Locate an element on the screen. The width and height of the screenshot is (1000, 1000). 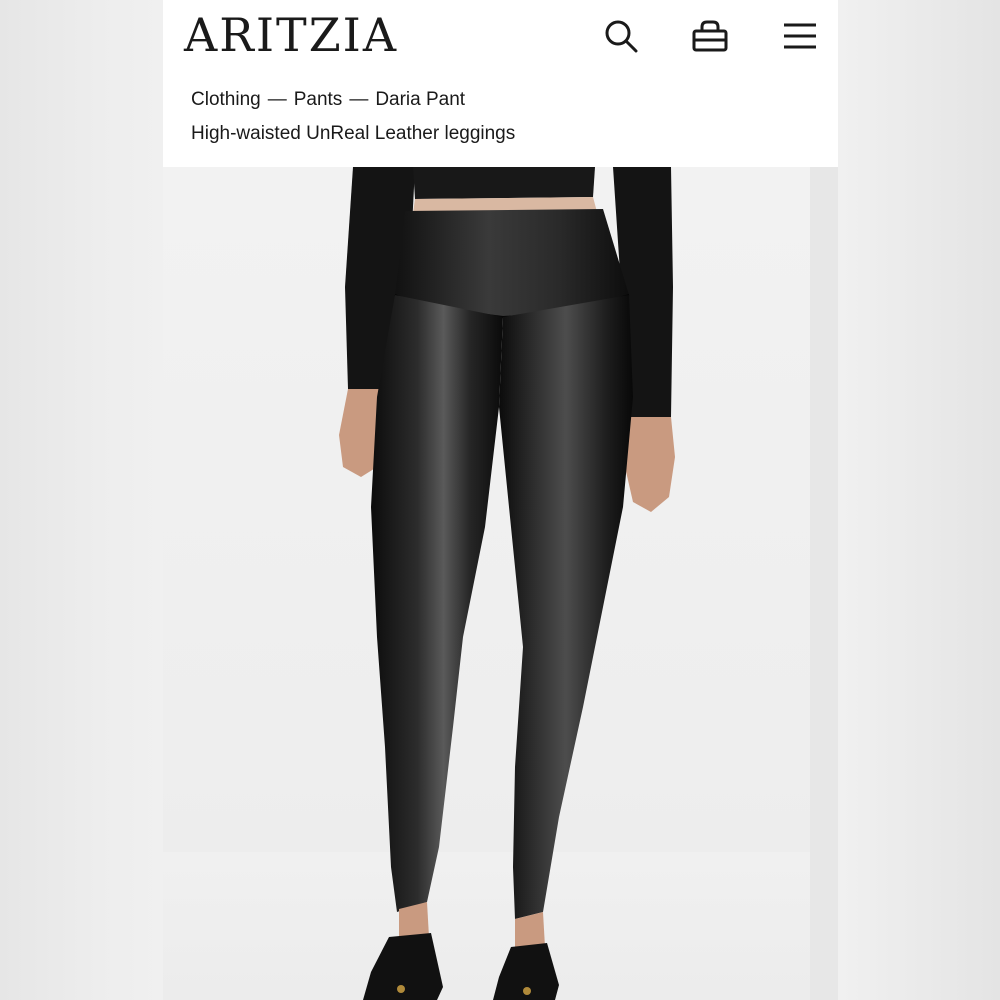
breadcrumb-item-daria-pant: Daria Pant is located at coordinates (420, 99).